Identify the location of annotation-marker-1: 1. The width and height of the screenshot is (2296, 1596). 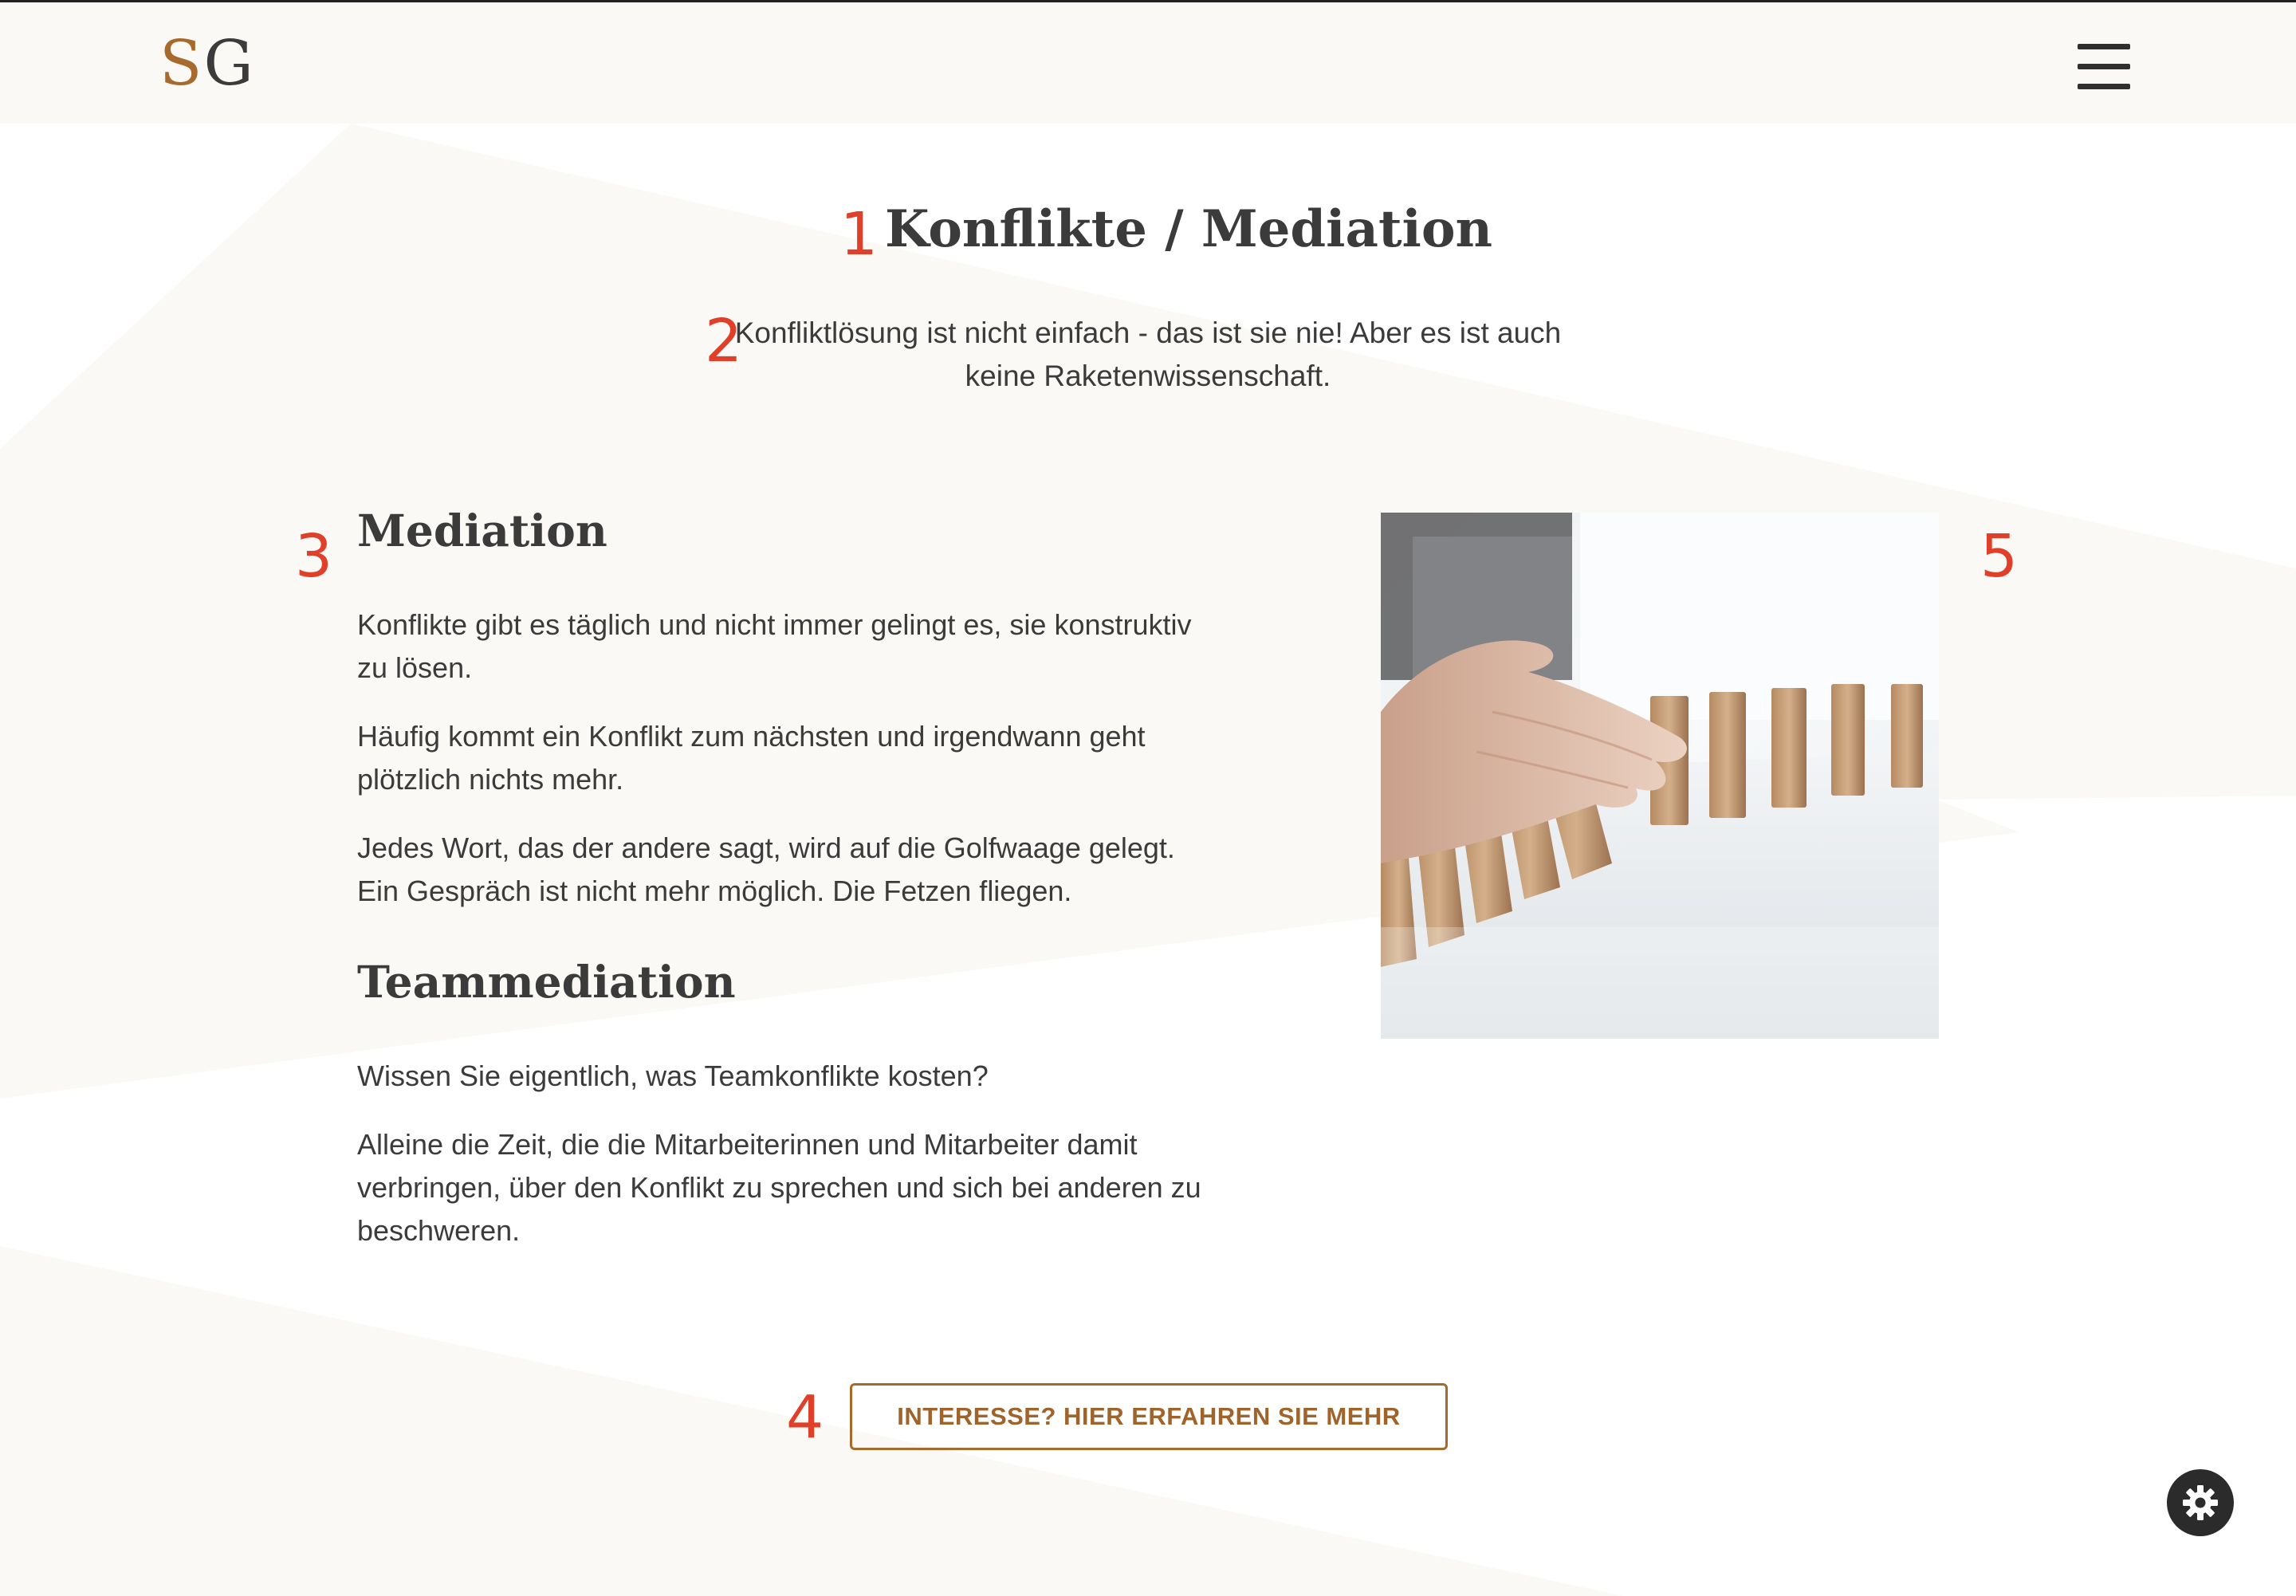
(859, 234).